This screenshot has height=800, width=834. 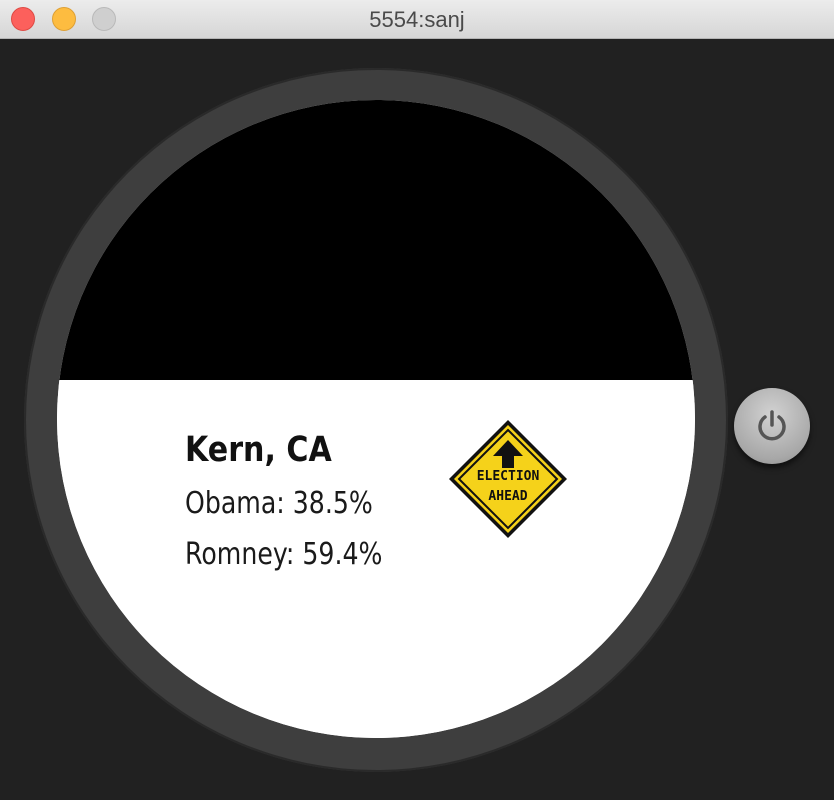 I want to click on power-icon, so click(x=772, y=425).